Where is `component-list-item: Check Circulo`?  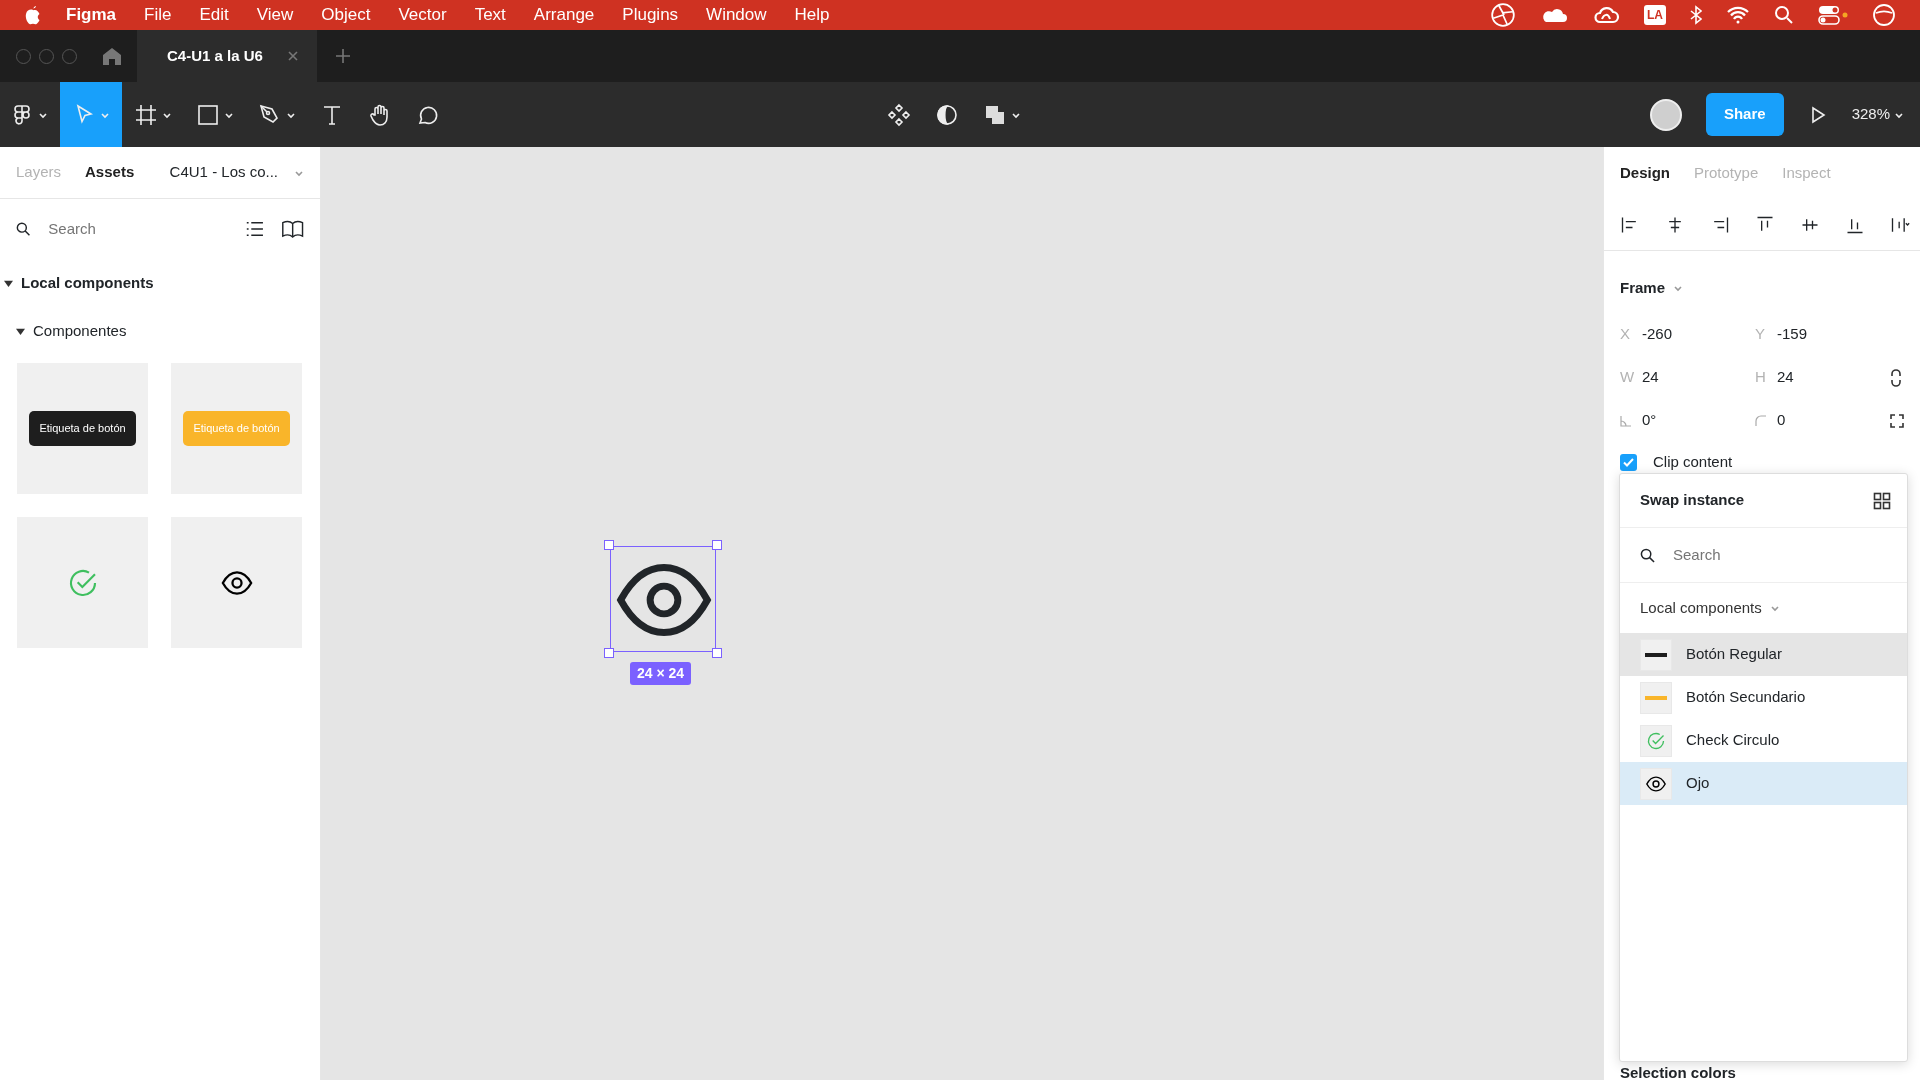 component-list-item: Check Circulo is located at coordinates (1763, 740).